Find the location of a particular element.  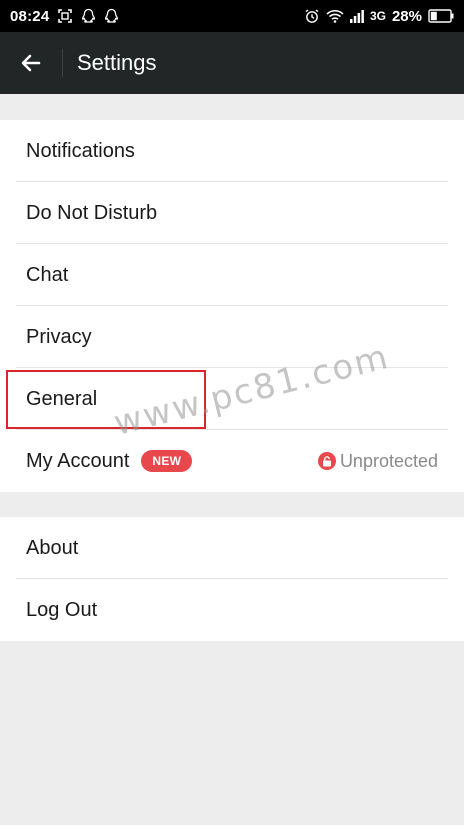

settings-item-privacy: Privacy is located at coordinates (232, 337).